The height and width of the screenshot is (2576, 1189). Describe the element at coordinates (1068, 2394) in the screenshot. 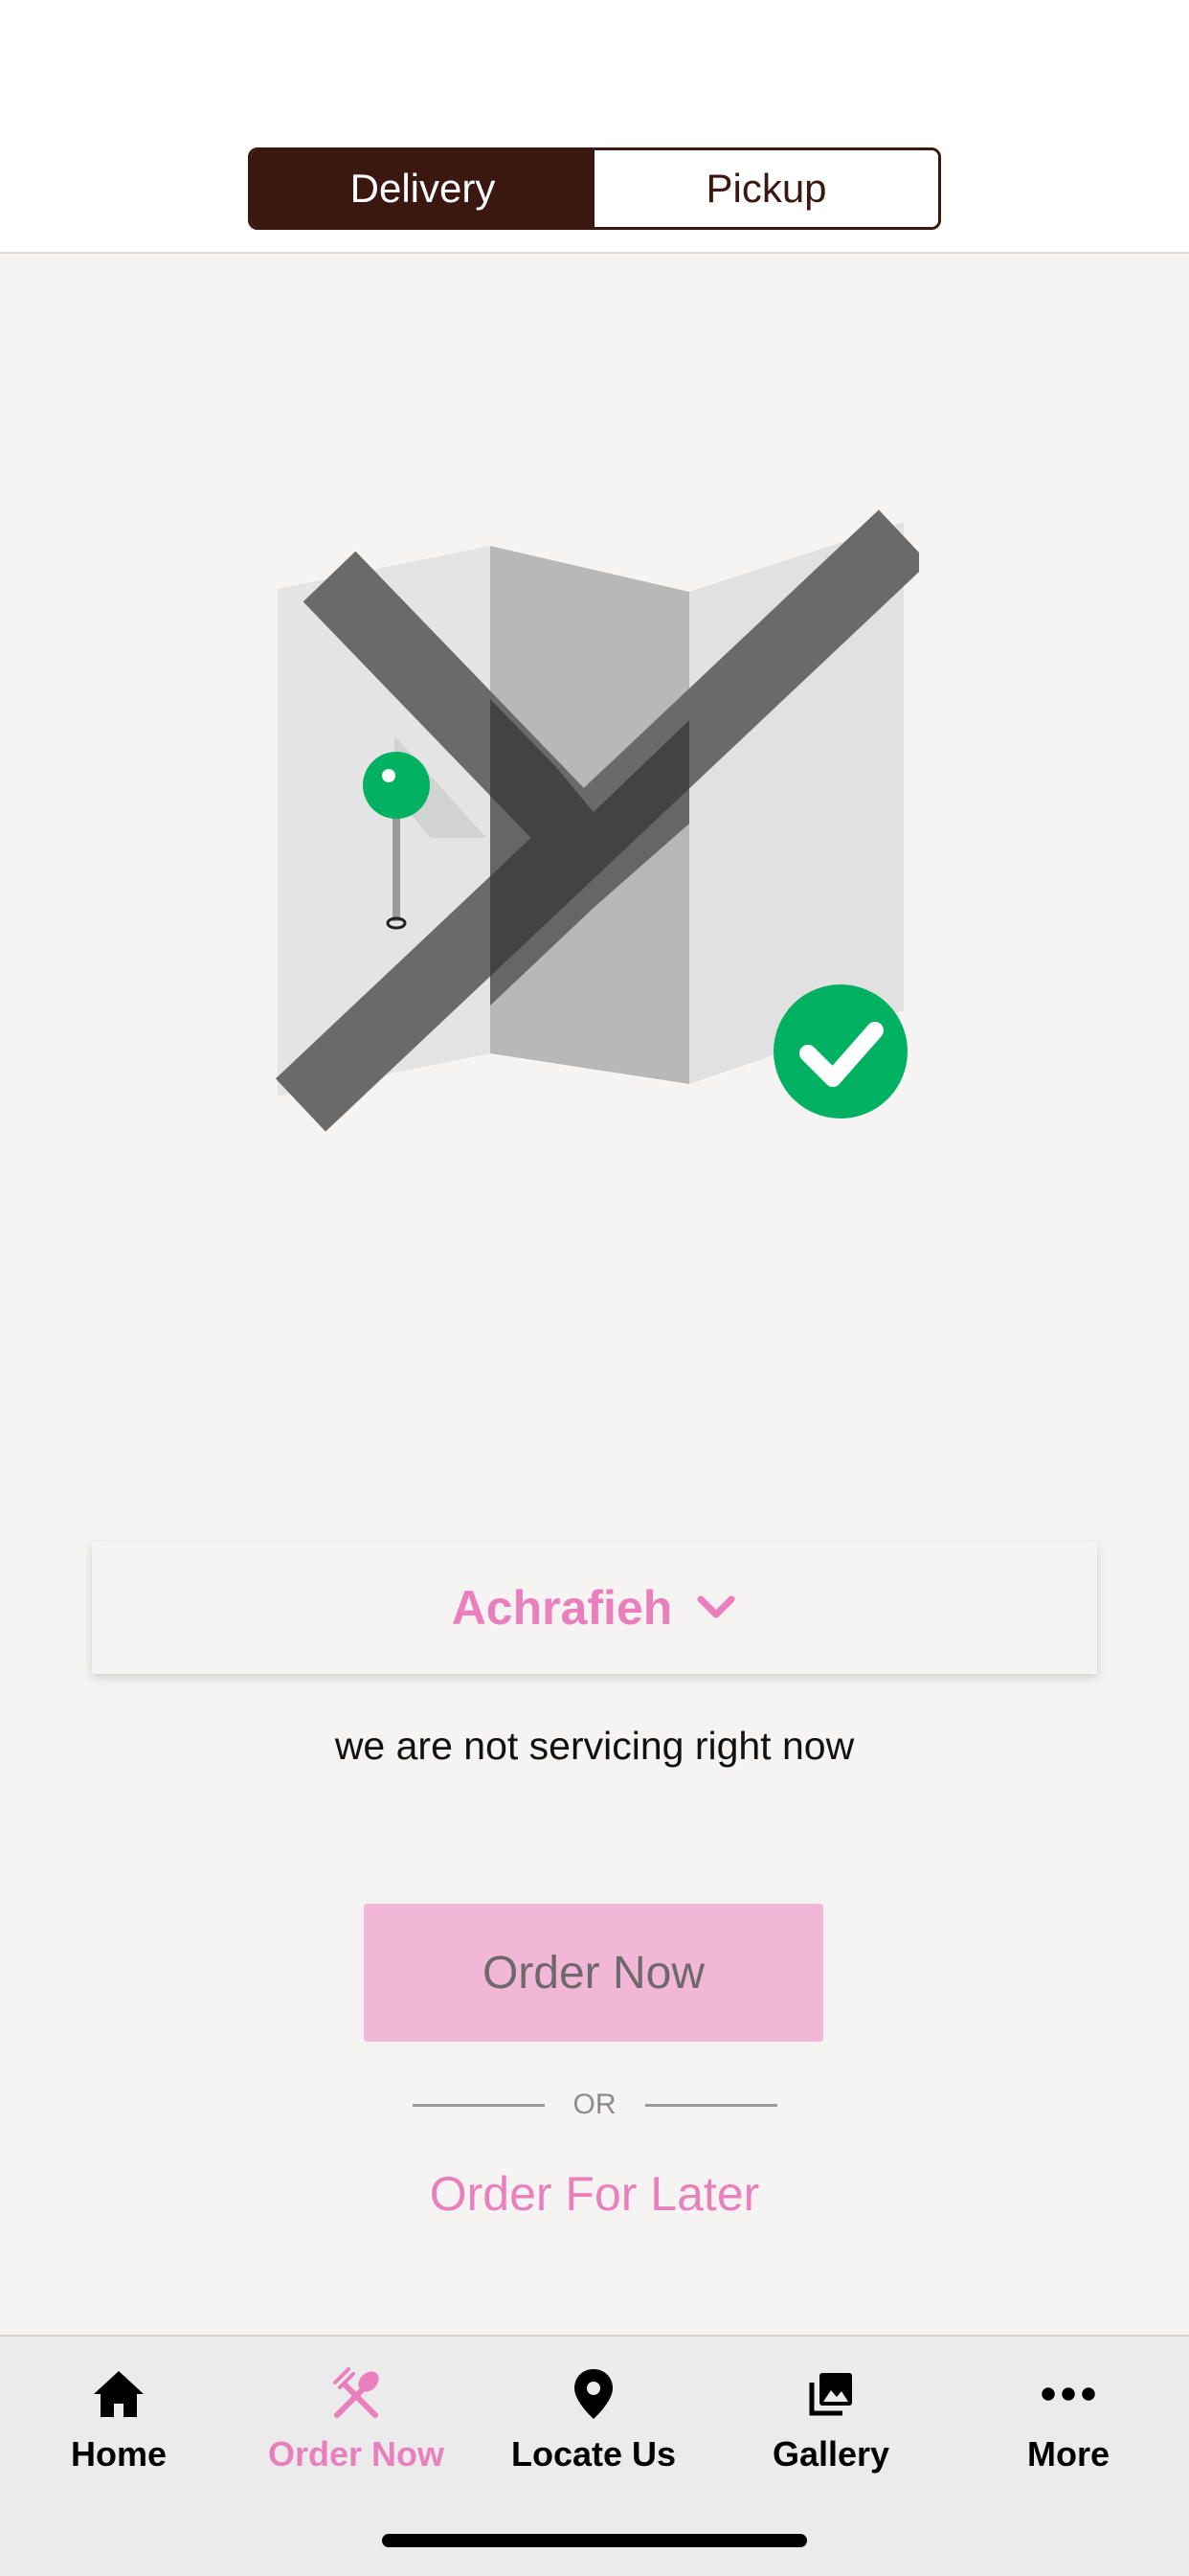

I see `more-dots-icon` at that location.